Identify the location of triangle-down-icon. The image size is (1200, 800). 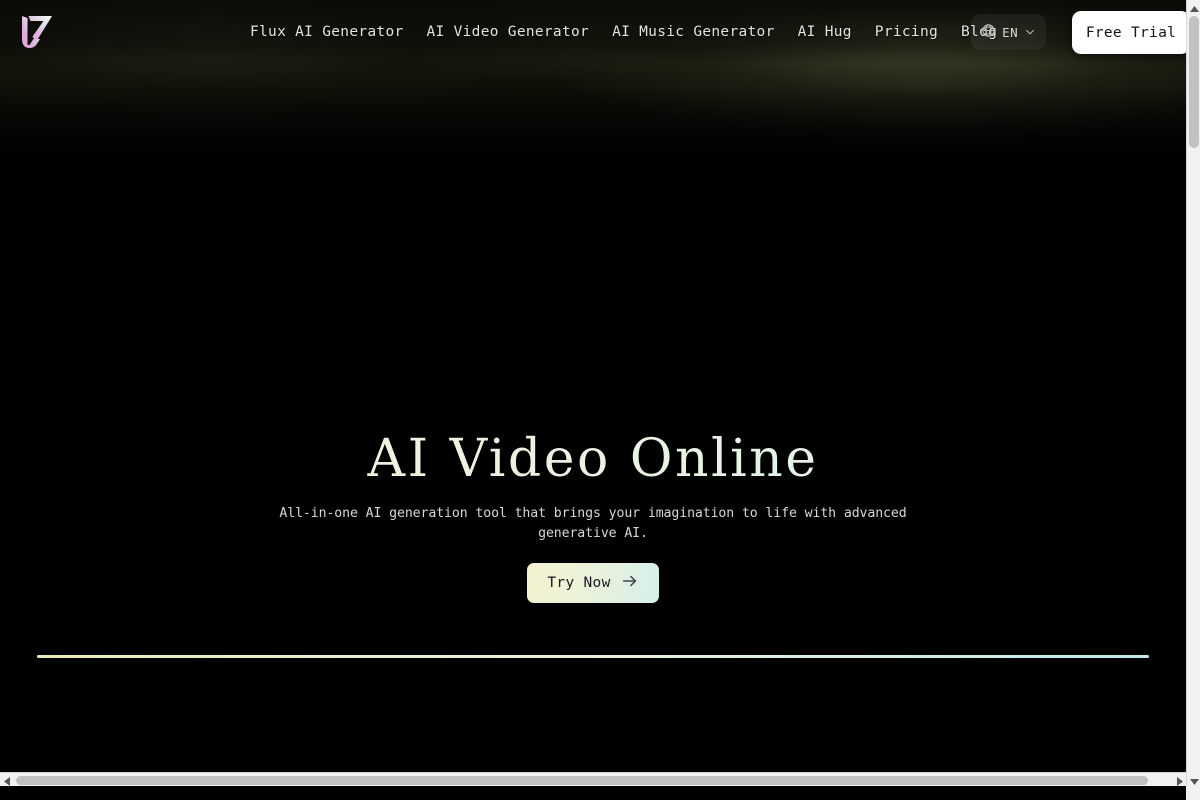
(1193, 779).